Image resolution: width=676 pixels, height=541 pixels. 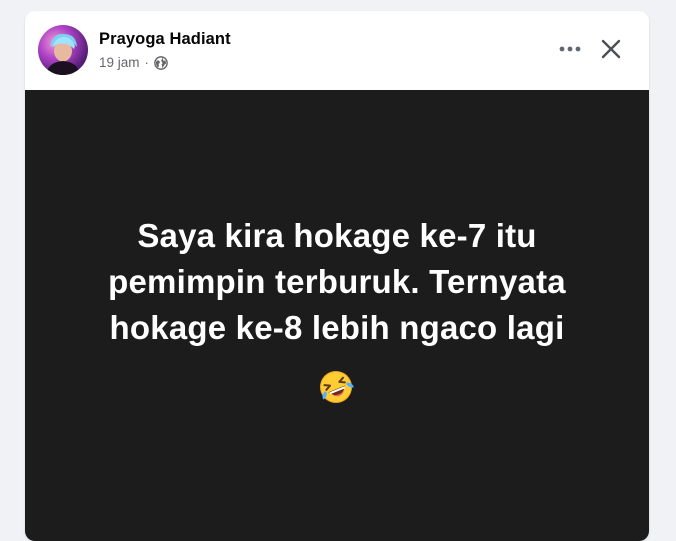 What do you see at coordinates (161, 62) in the screenshot?
I see `globe-icon` at bounding box center [161, 62].